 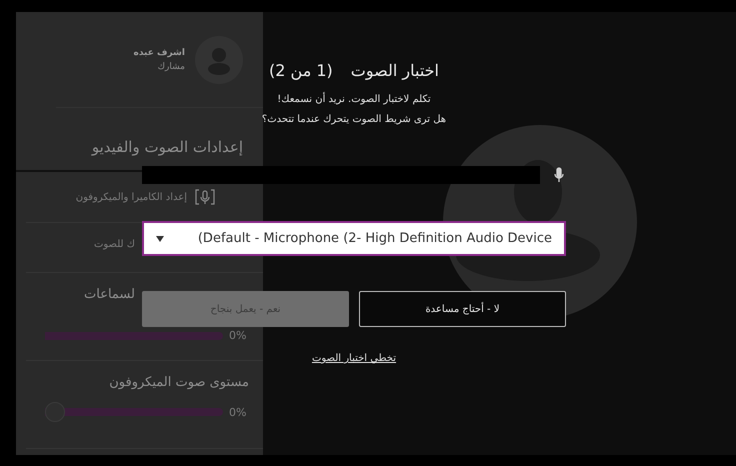 I want to click on sidebar-title: إعدادات الصوت والفيديو, so click(x=167, y=147).